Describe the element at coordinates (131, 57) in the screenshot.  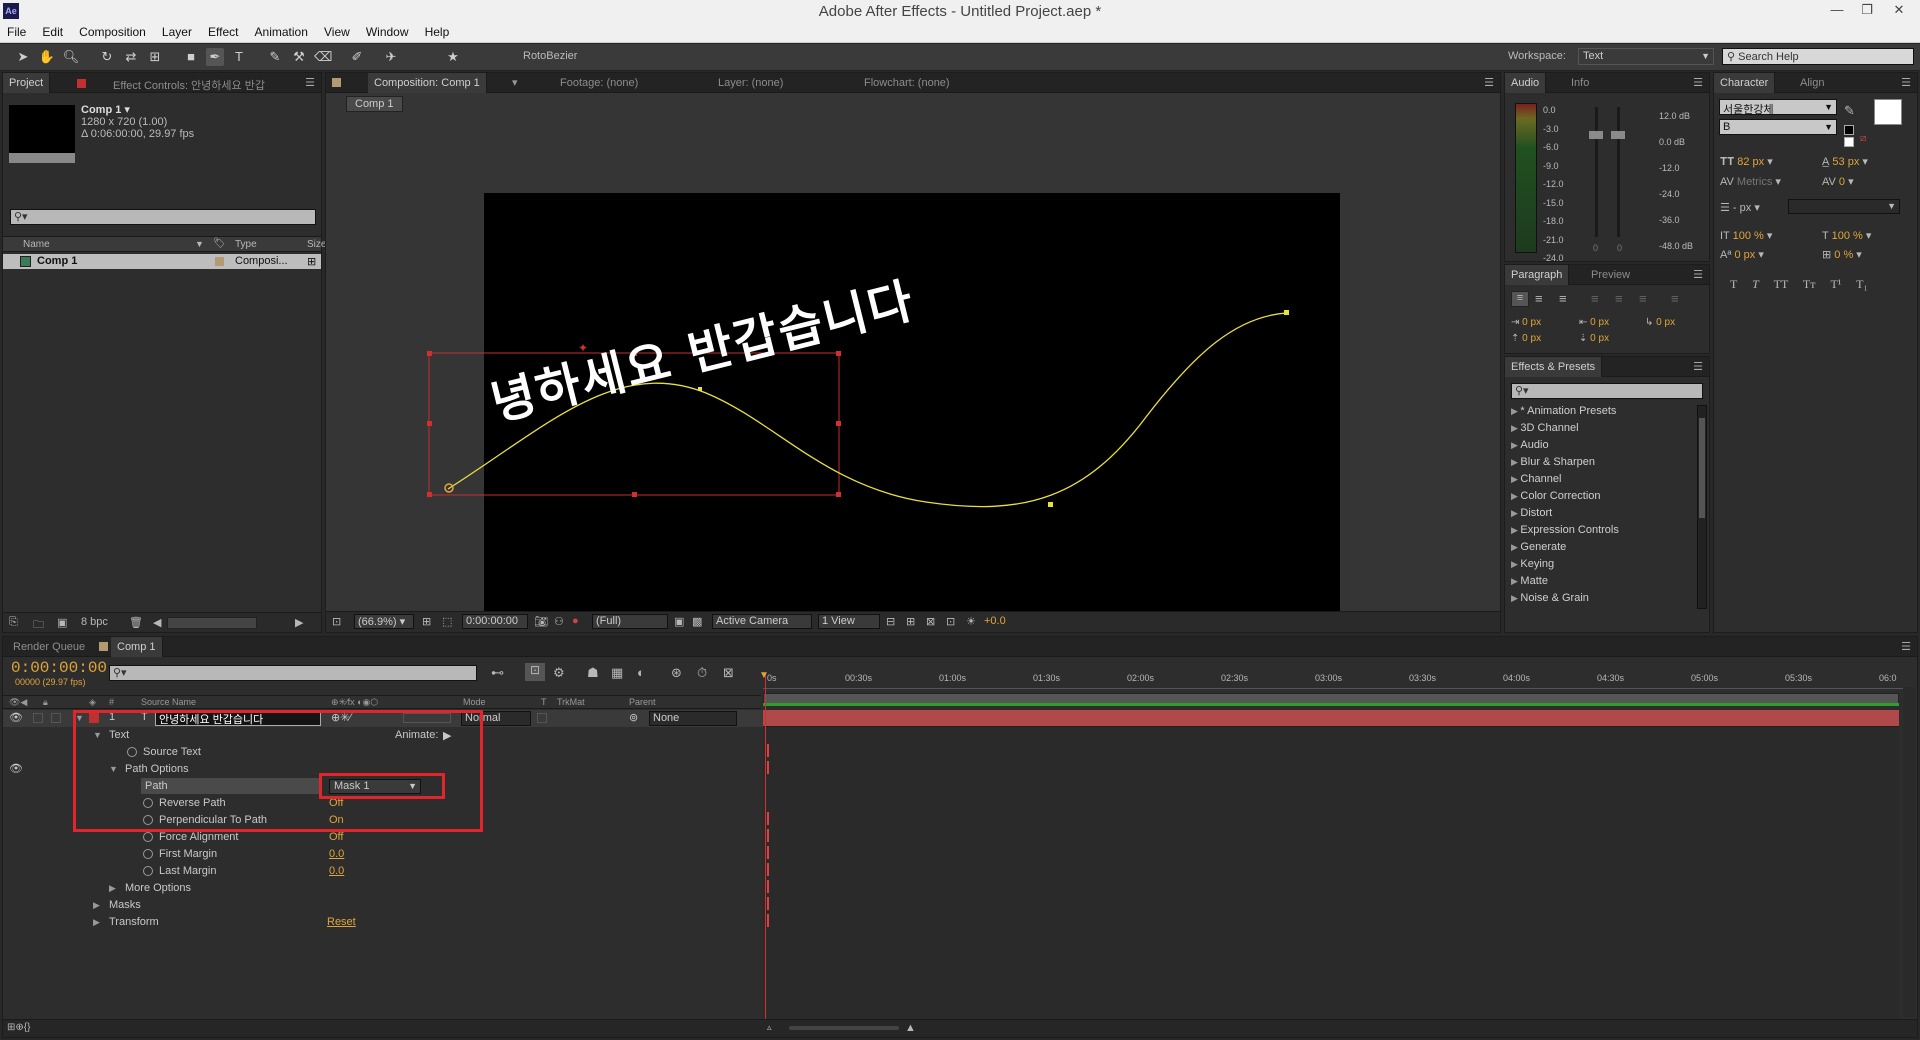
I see `camera-tool-icon: ⇄` at that location.